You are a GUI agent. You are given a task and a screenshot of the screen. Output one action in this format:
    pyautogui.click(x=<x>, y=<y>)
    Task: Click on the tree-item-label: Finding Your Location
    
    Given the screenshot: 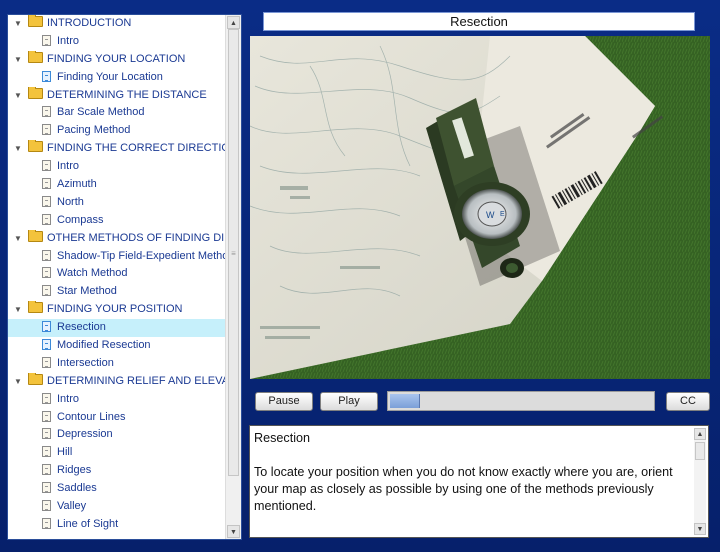 What is the action you would take?
    pyautogui.click(x=110, y=76)
    